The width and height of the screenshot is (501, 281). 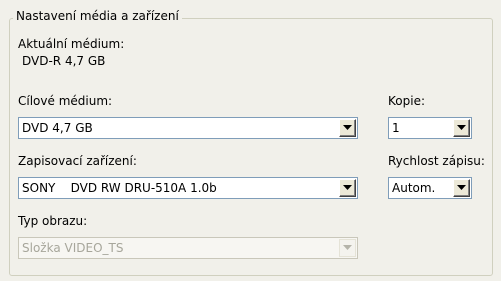 What do you see at coordinates (414, 188) in the screenshot?
I see `write-speed-value: Autom.` at bounding box center [414, 188].